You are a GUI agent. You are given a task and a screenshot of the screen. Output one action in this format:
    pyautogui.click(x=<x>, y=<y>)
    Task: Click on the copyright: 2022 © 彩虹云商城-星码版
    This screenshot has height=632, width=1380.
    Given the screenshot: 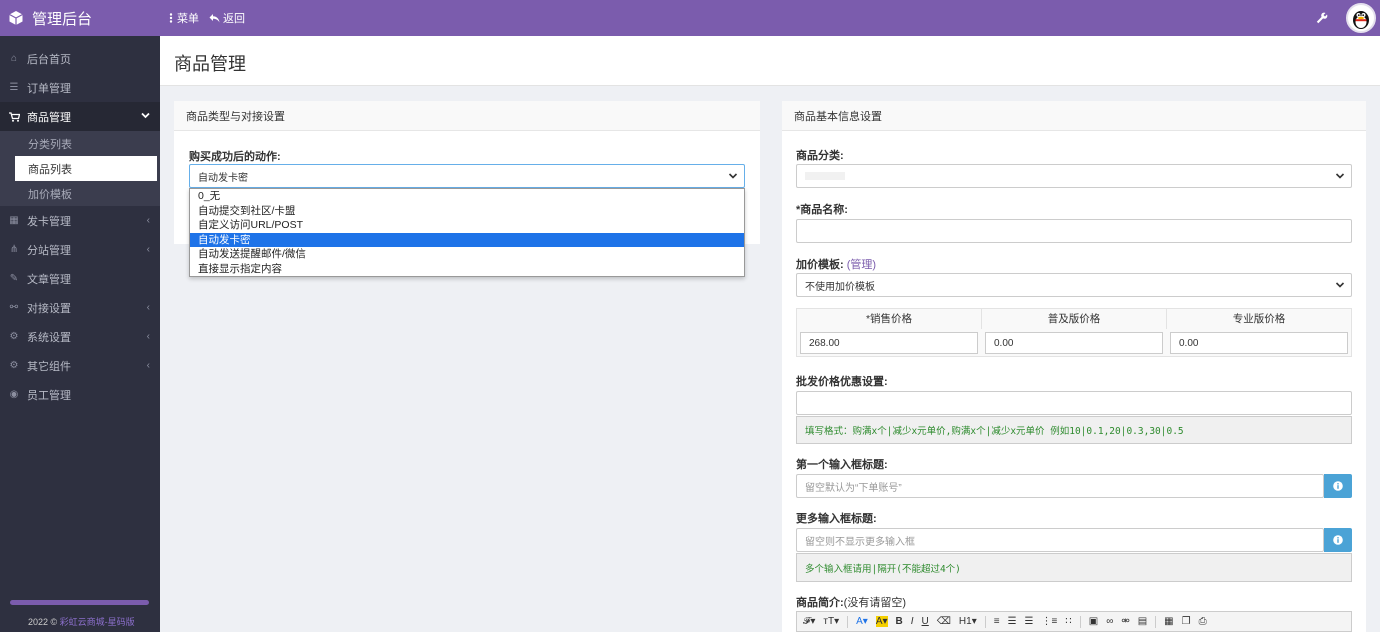 What is the action you would take?
    pyautogui.click(x=81, y=621)
    